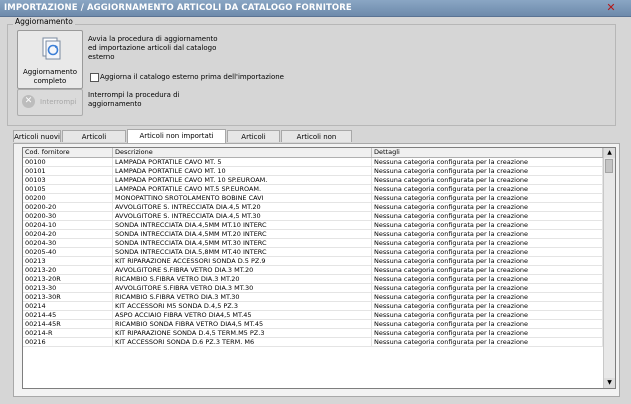 This screenshot has height=404, width=631. I want to click on cell-supplier-code: 00213-20R, so click(68, 279).